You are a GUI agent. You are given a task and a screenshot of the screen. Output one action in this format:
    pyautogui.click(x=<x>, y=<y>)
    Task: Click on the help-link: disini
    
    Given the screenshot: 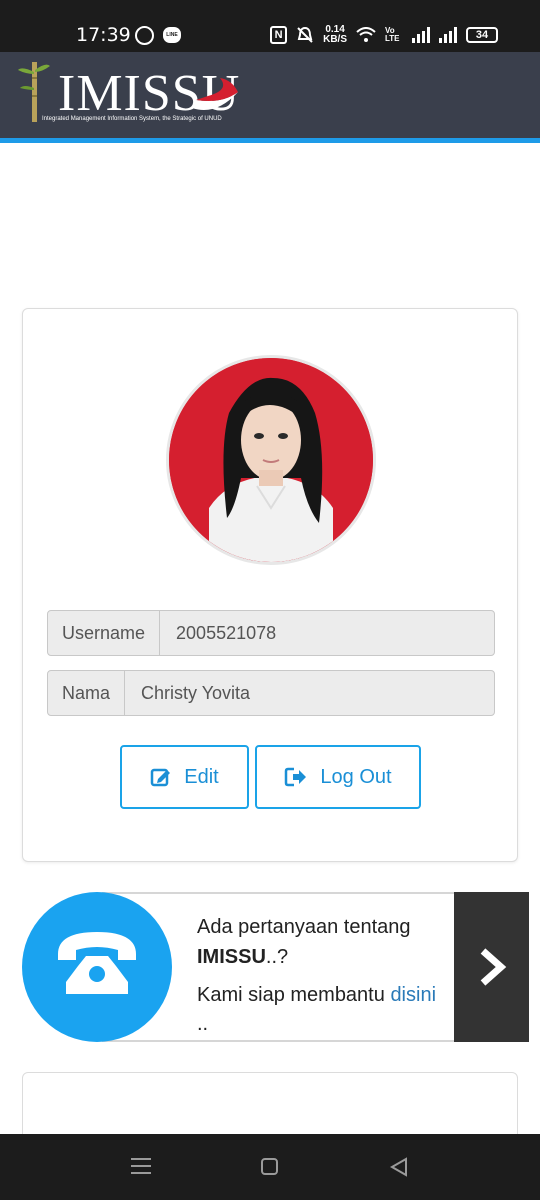 What is the action you would take?
    pyautogui.click(x=413, y=995)
    